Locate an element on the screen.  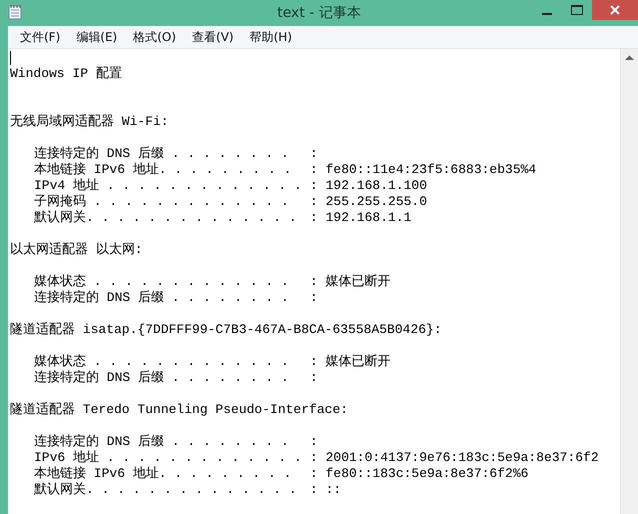
menu-item: 查看(V) is located at coordinates (213, 37).